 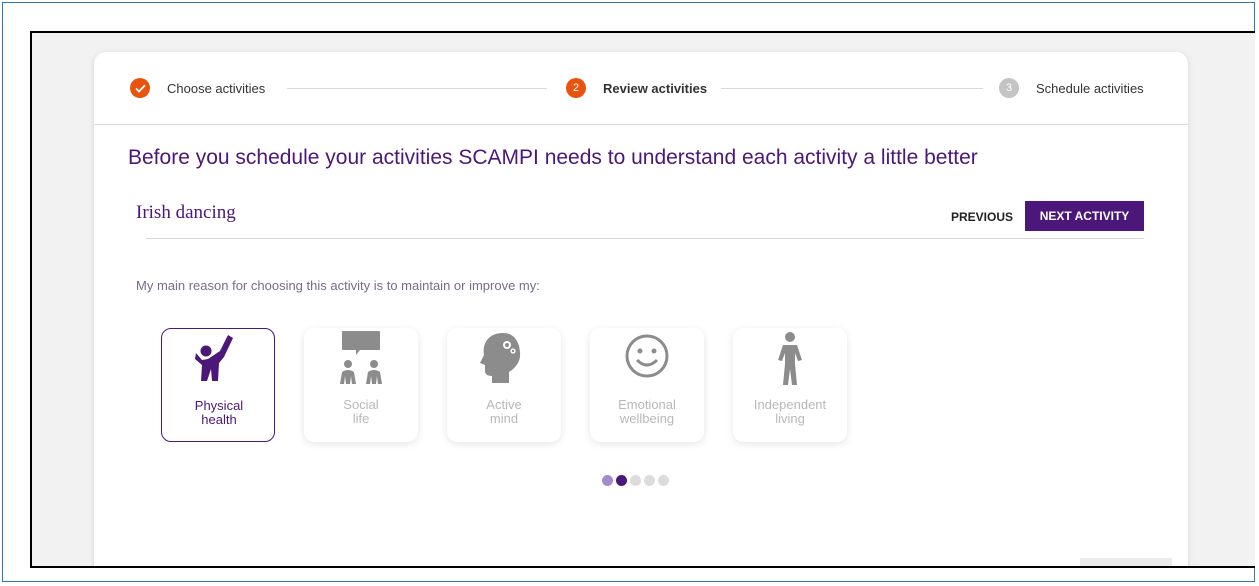 What do you see at coordinates (1084, 216) in the screenshot?
I see `next-activity-button: NEXT ACTIVITY` at bounding box center [1084, 216].